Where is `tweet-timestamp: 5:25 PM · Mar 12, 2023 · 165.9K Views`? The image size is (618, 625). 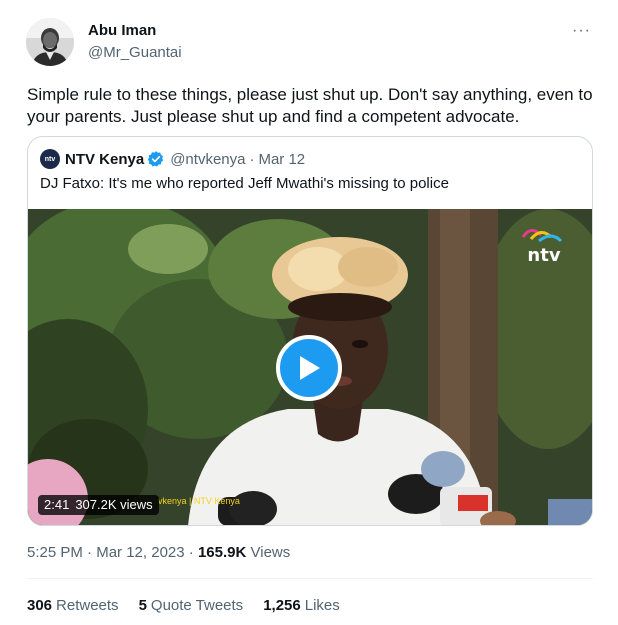 tweet-timestamp: 5:25 PM · Mar 12, 2023 · 165.9K Views is located at coordinates (158, 552).